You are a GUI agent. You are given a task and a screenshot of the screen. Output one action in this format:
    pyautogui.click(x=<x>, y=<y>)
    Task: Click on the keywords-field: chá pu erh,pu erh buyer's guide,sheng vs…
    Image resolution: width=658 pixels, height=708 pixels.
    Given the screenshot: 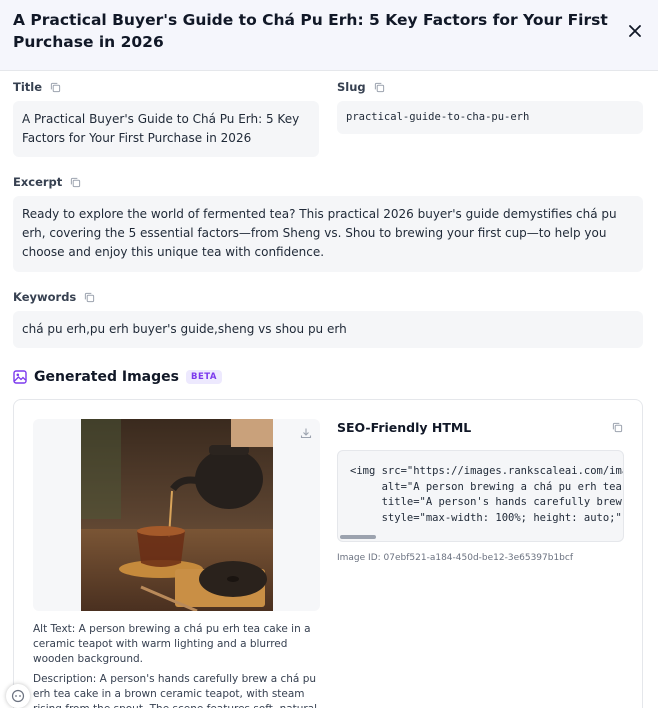 What is the action you would take?
    pyautogui.click(x=328, y=329)
    